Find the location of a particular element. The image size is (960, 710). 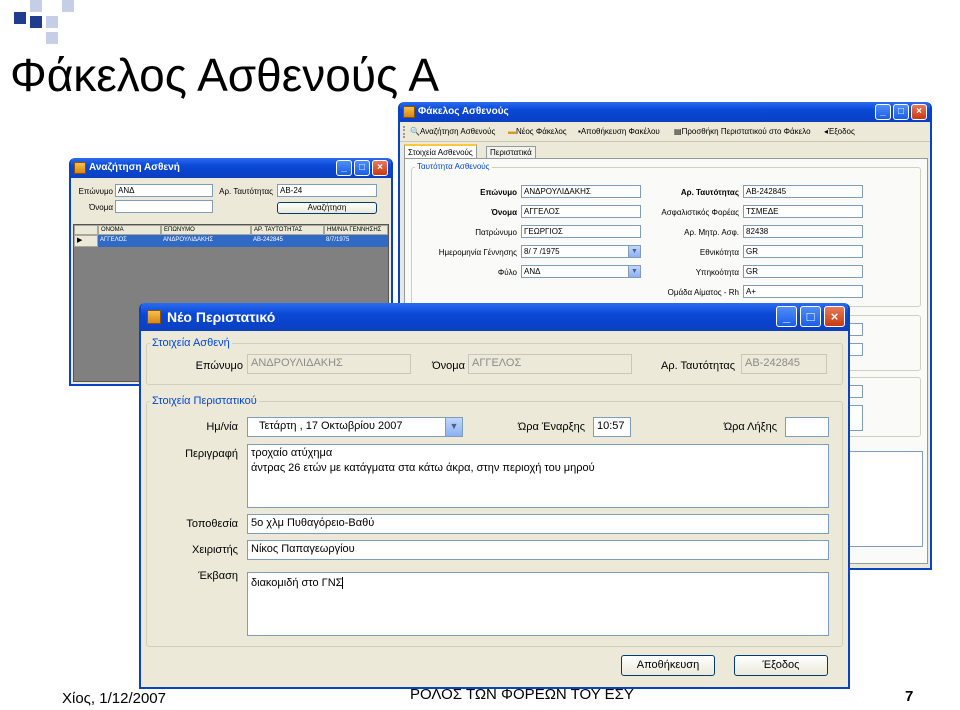

lower-text-area is located at coordinates (885, 499).